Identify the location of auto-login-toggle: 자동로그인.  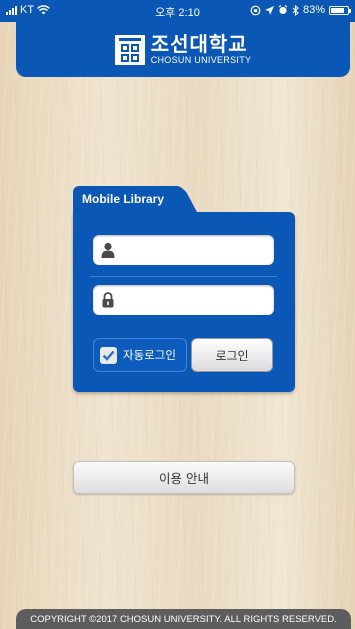
(140, 355).